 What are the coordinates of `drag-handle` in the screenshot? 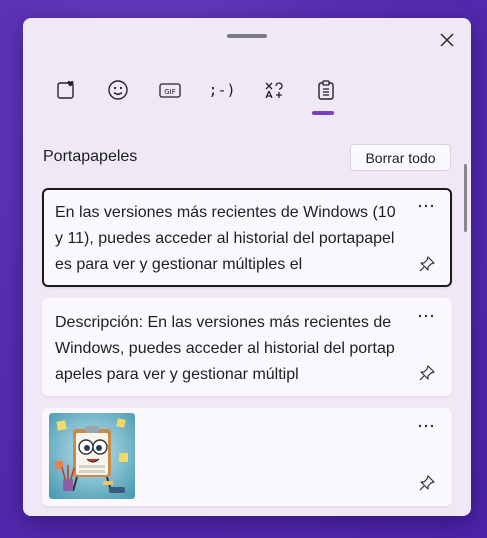 It's located at (247, 36).